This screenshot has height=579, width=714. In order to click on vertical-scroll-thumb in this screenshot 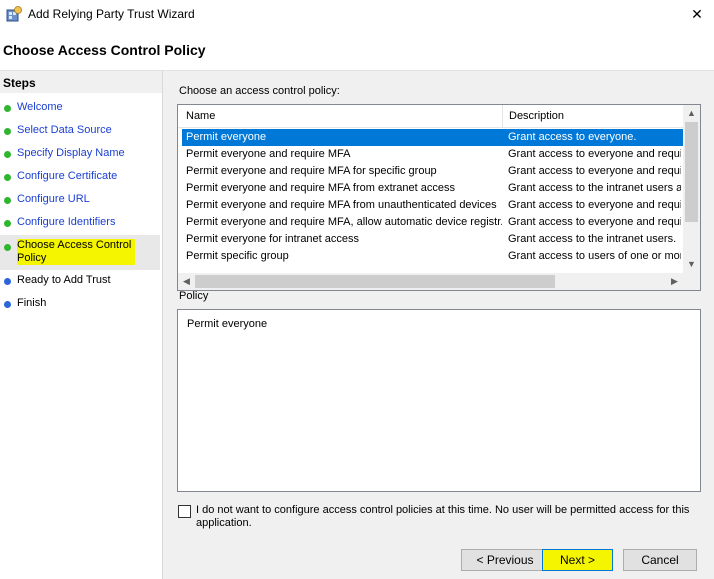, I will do `click(691, 172)`.